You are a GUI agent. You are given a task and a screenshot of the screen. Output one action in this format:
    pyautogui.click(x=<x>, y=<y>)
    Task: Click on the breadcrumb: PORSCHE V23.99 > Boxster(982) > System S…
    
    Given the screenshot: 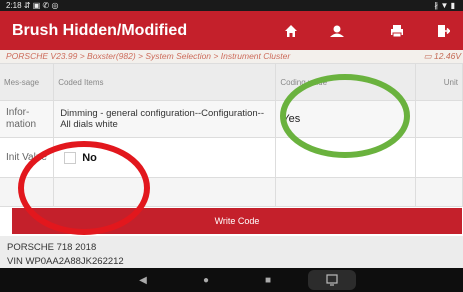 What is the action you would take?
    pyautogui.click(x=231, y=57)
    